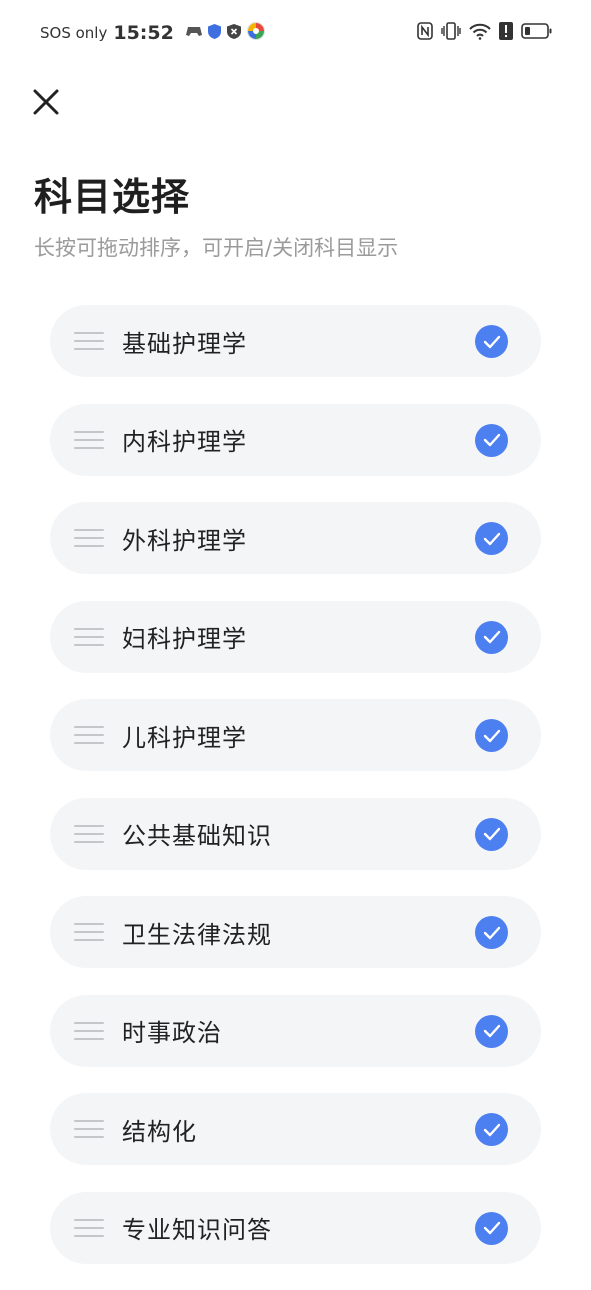 The height and width of the screenshot is (1290, 591). What do you see at coordinates (295, 1030) in the screenshot?
I see `subject-item: 时事政治` at bounding box center [295, 1030].